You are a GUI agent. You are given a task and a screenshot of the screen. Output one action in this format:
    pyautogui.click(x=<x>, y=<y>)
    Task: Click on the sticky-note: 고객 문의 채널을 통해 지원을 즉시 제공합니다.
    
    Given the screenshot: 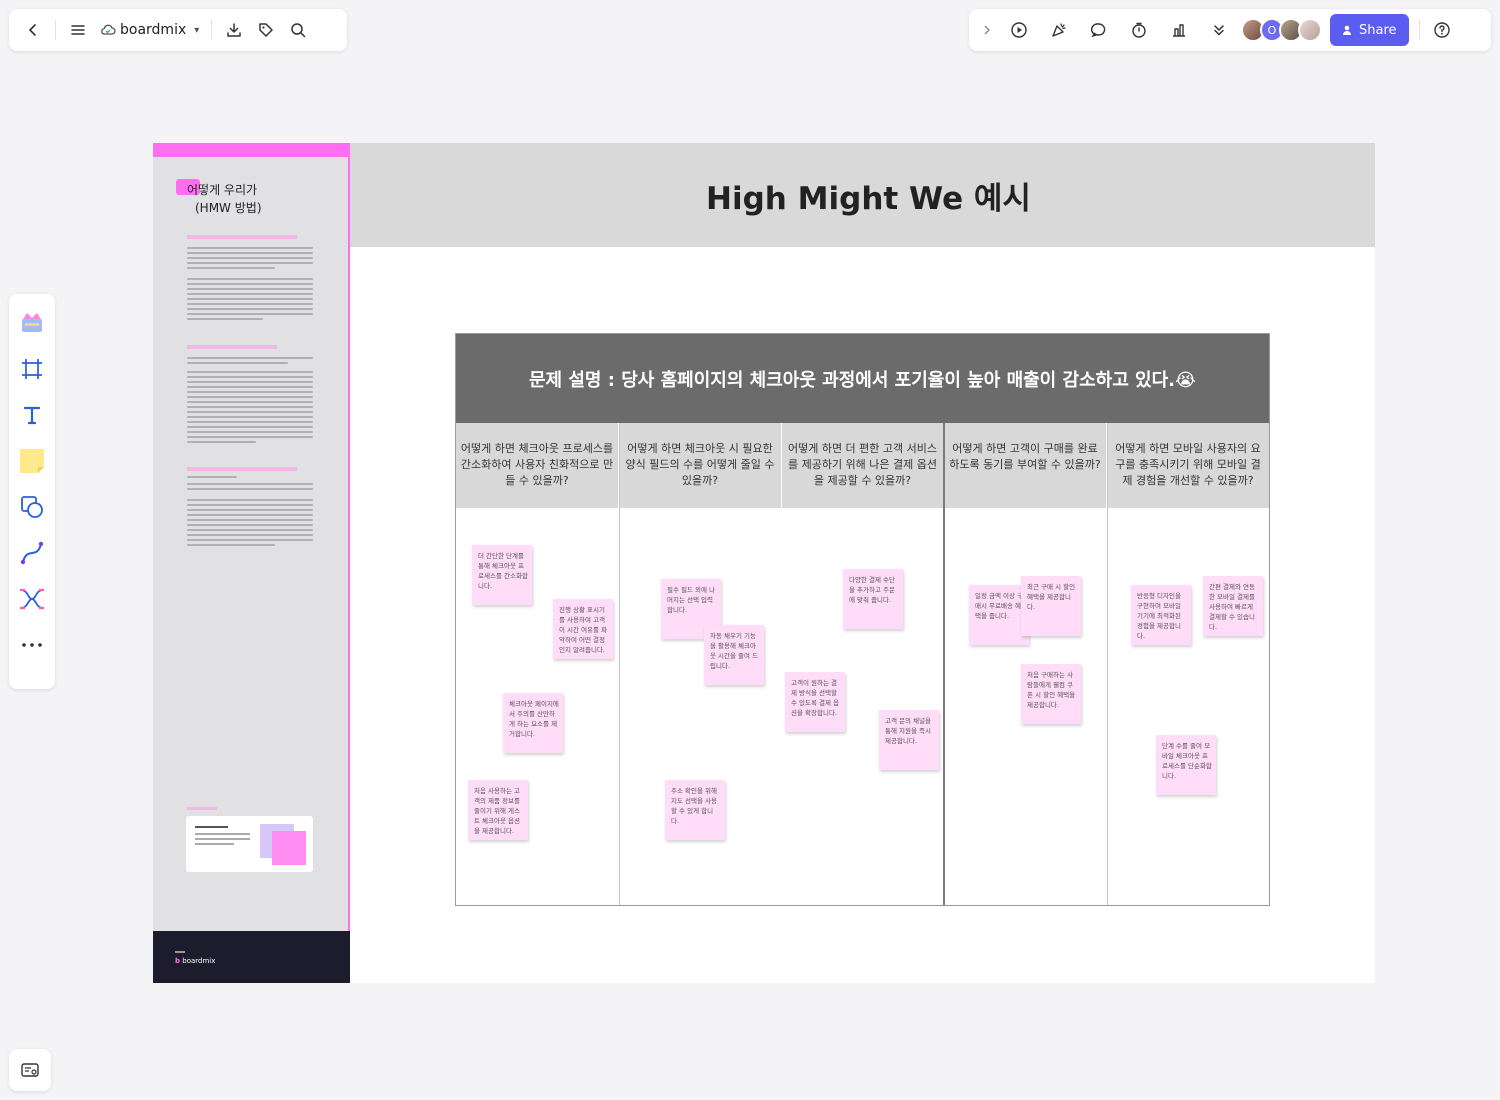 What is the action you would take?
    pyautogui.click(x=909, y=740)
    